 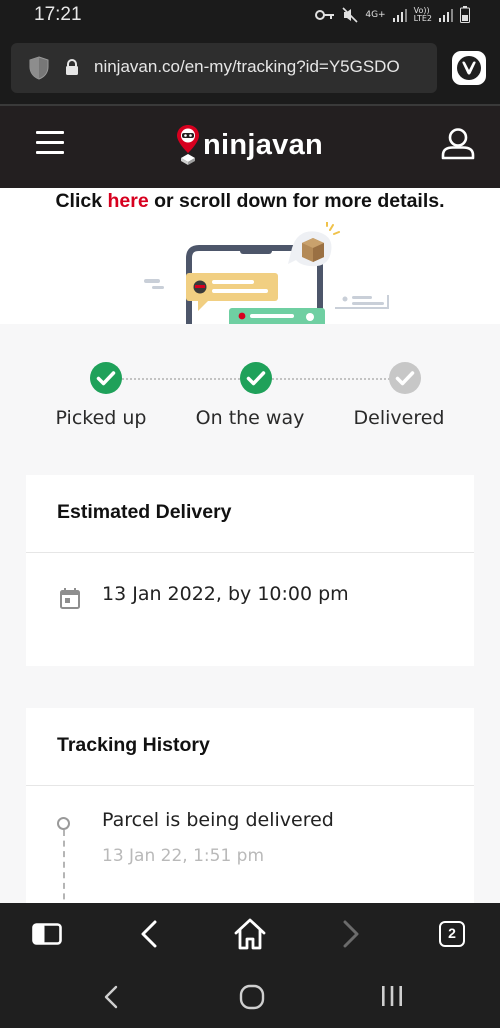 I want to click on signal-bars-2-icon, so click(x=446, y=15).